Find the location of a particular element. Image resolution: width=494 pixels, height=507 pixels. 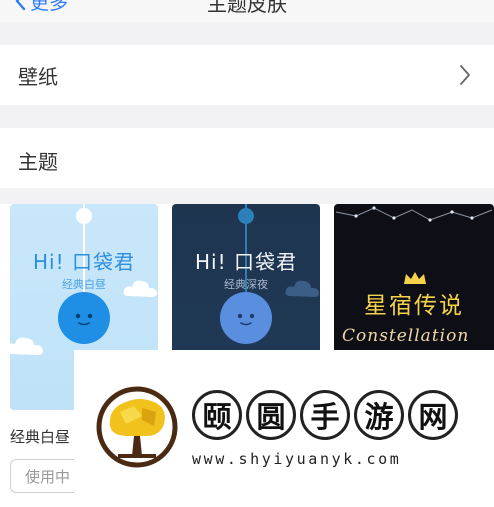

theme-card-script: Constellation is located at coordinates (406, 336).